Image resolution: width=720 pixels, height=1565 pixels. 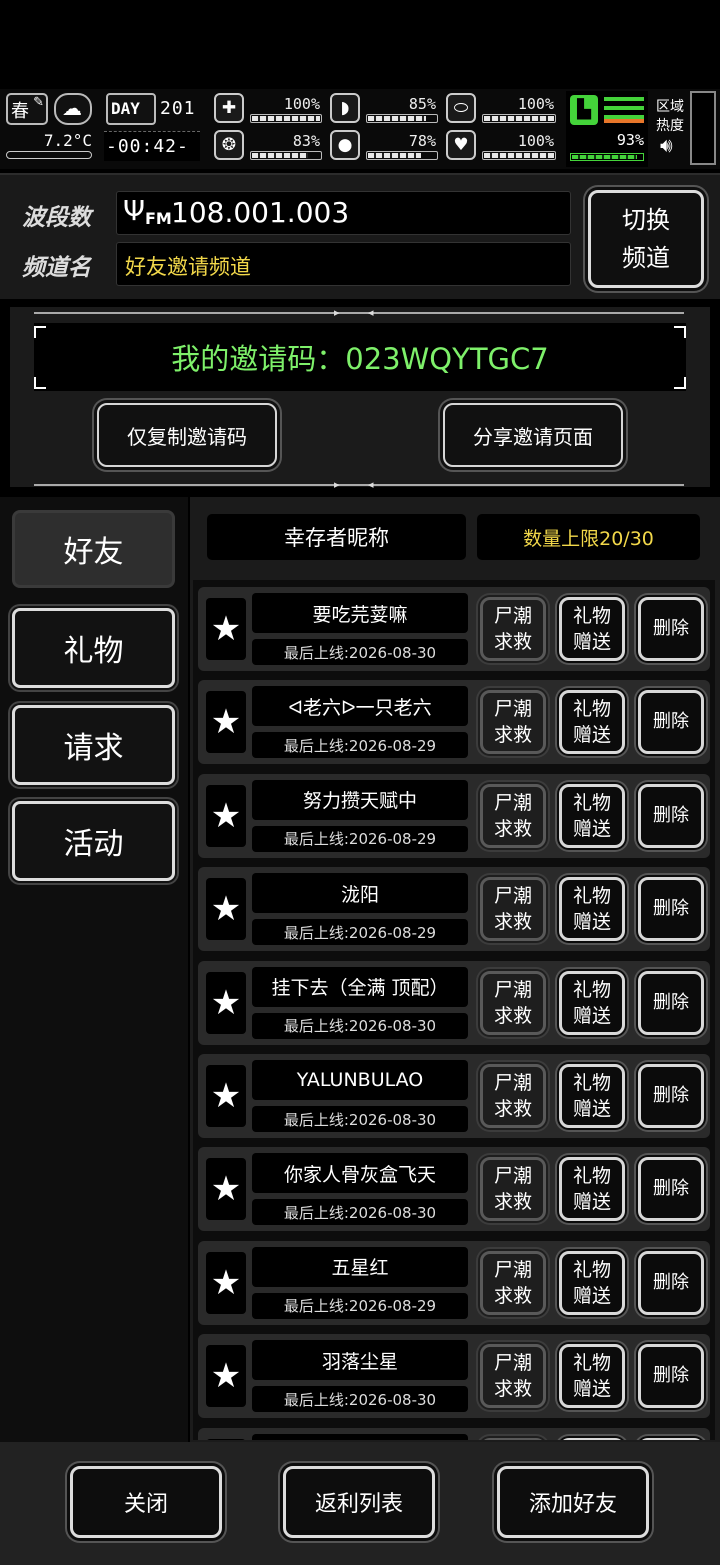 What do you see at coordinates (125, 108) in the screenshot?
I see `day-label: DAY` at bounding box center [125, 108].